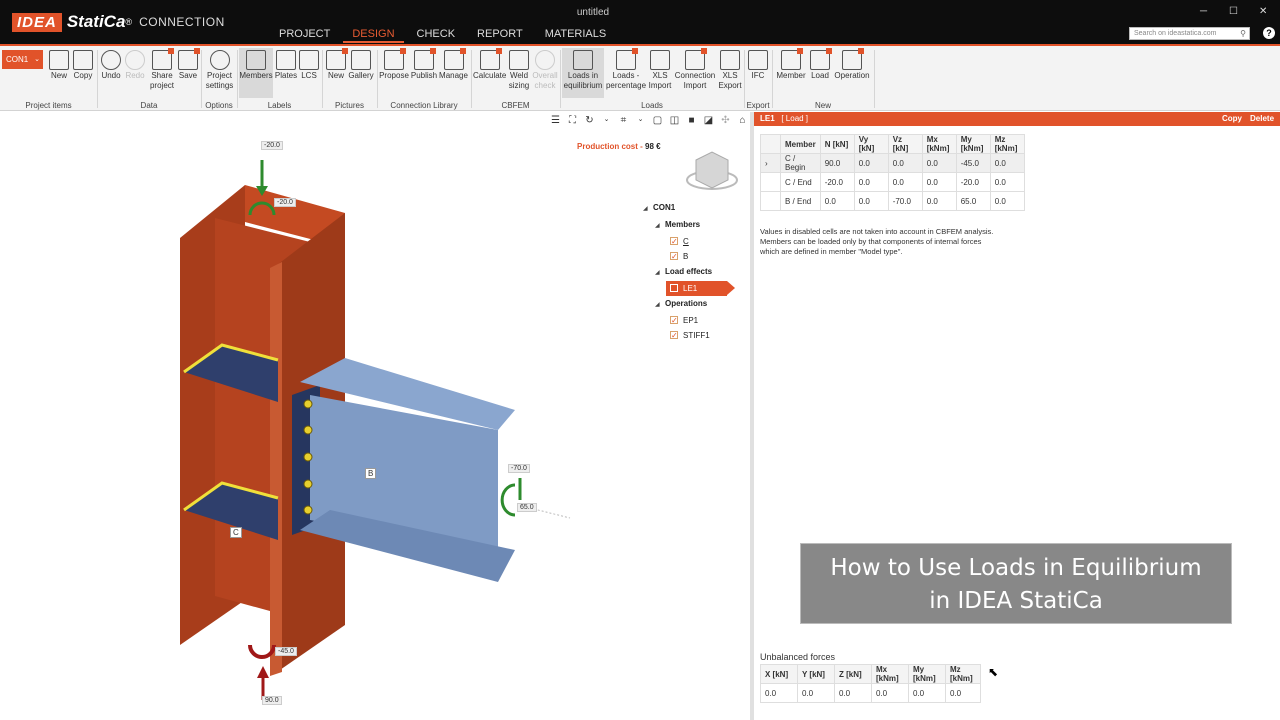 The image size is (1280, 720). Describe the element at coordinates (742, 121) in the screenshot. I see `home-icon: ⌂` at that location.